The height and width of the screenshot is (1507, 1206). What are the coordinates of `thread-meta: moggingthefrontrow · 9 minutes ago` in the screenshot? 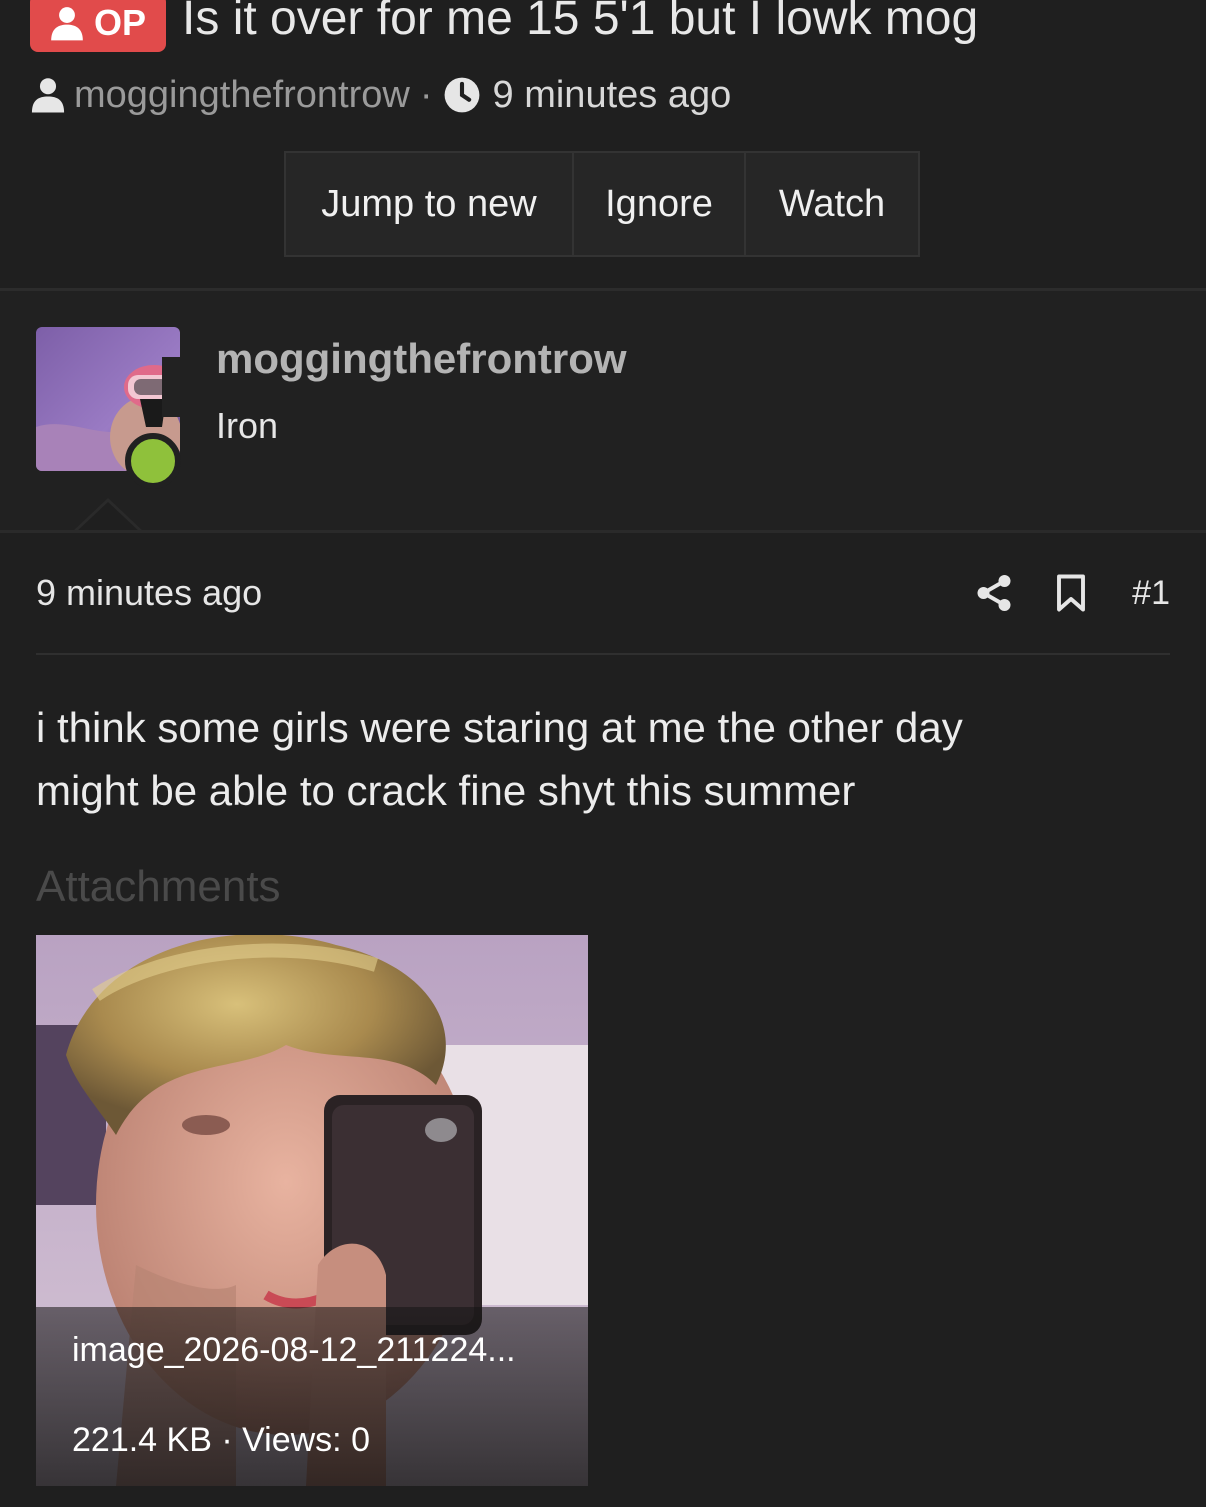 It's located at (380, 95).